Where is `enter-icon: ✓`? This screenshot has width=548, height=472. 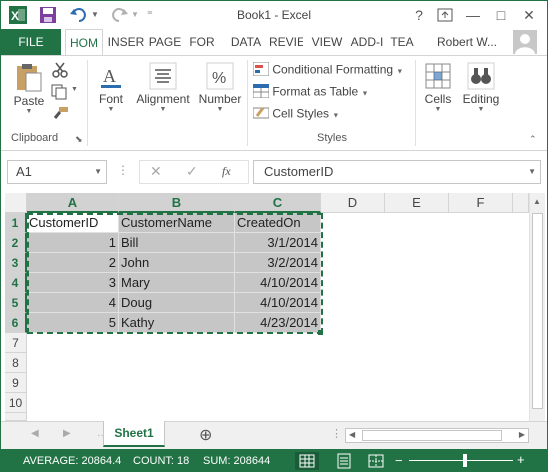 enter-icon: ✓ is located at coordinates (192, 171).